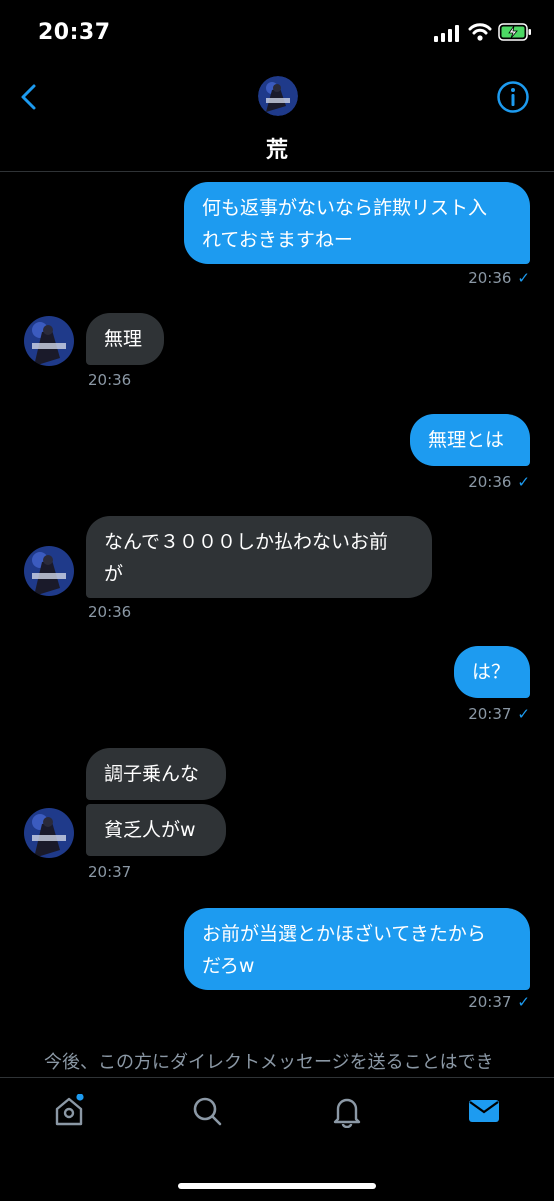  I want to click on search-icon, so click(207, 1111).